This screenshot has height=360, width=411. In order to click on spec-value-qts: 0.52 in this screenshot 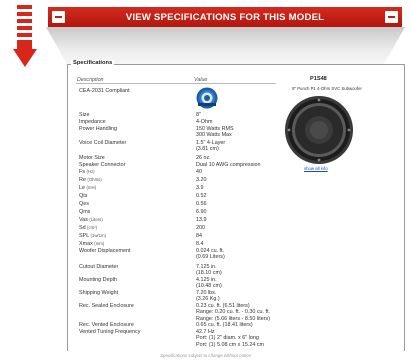, I will do `click(201, 196)`.